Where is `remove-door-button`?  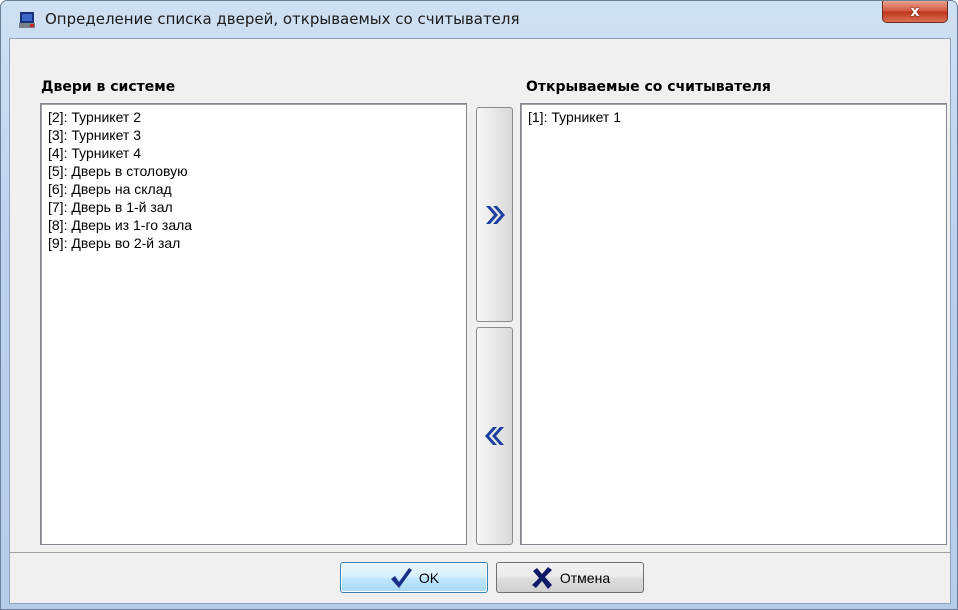 remove-door-button is located at coordinates (494, 436).